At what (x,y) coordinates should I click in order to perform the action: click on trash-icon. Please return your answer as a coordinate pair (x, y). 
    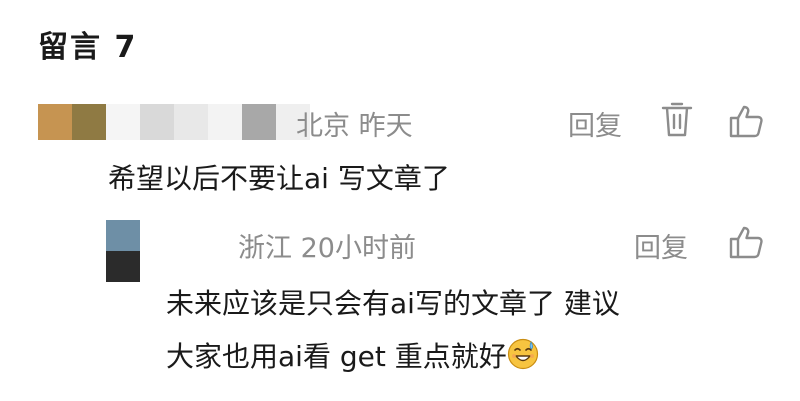
    Looking at the image, I should click on (677, 122).